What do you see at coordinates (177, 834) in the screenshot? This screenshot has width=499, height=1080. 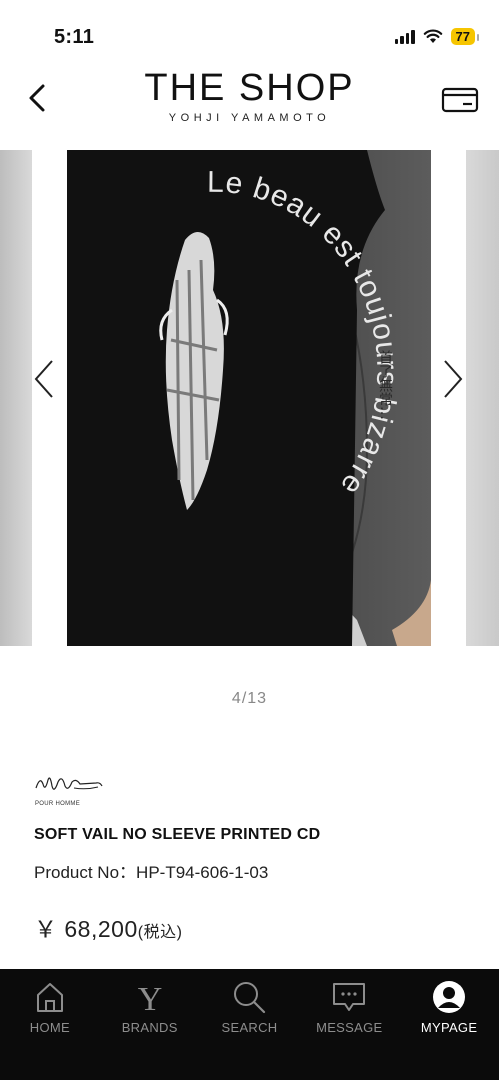 I see `product-name: SOFT VAIL NO SLEEVE PRINTED CD` at bounding box center [177, 834].